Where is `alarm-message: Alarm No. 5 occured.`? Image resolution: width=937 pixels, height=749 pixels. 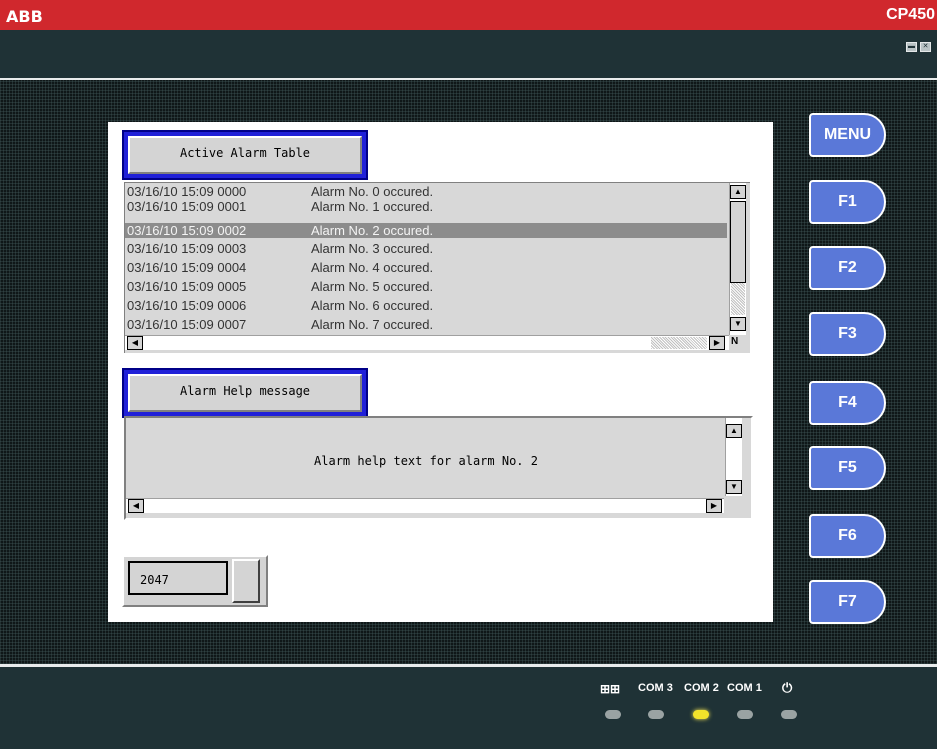 alarm-message: Alarm No. 5 occured. is located at coordinates (372, 286).